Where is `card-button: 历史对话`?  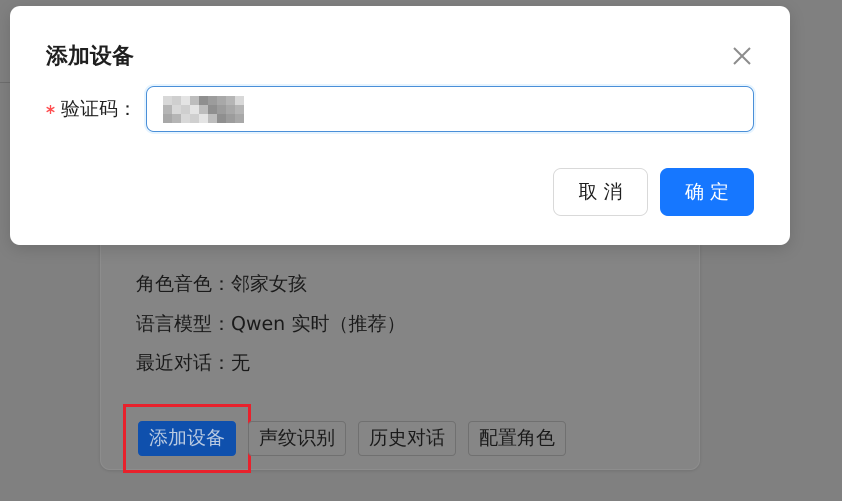 card-button: 历史对话 is located at coordinates (407, 438).